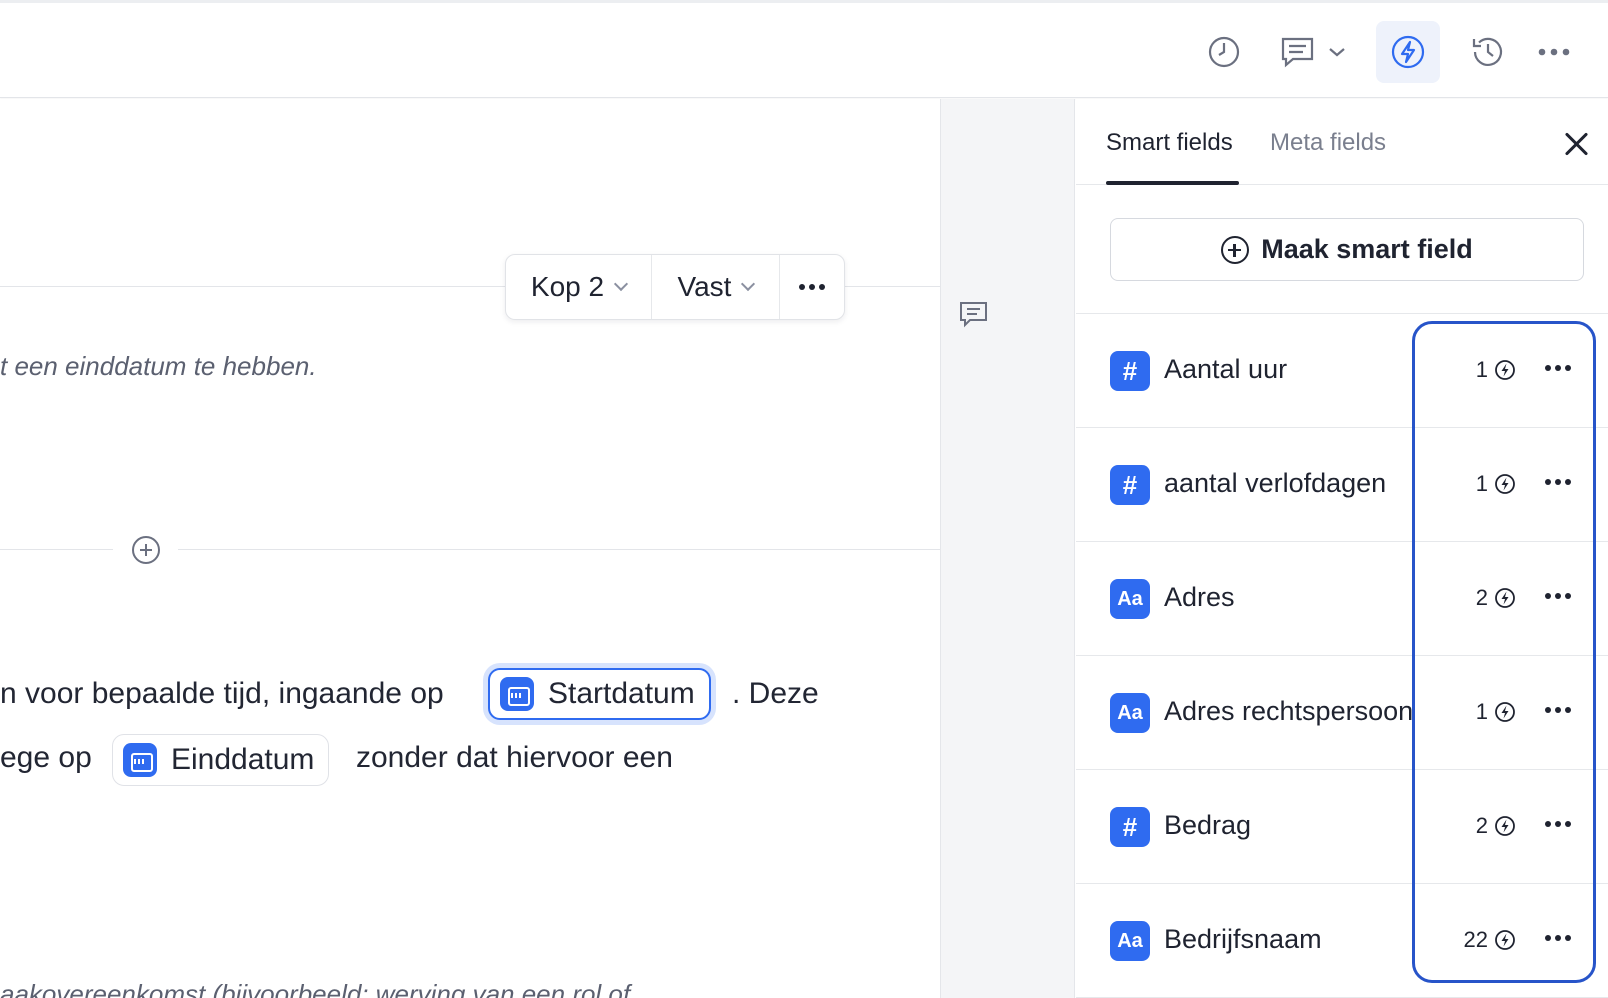 Image resolution: width=1608 pixels, height=998 pixels. What do you see at coordinates (1577, 144) in the screenshot?
I see `close-icon` at bounding box center [1577, 144].